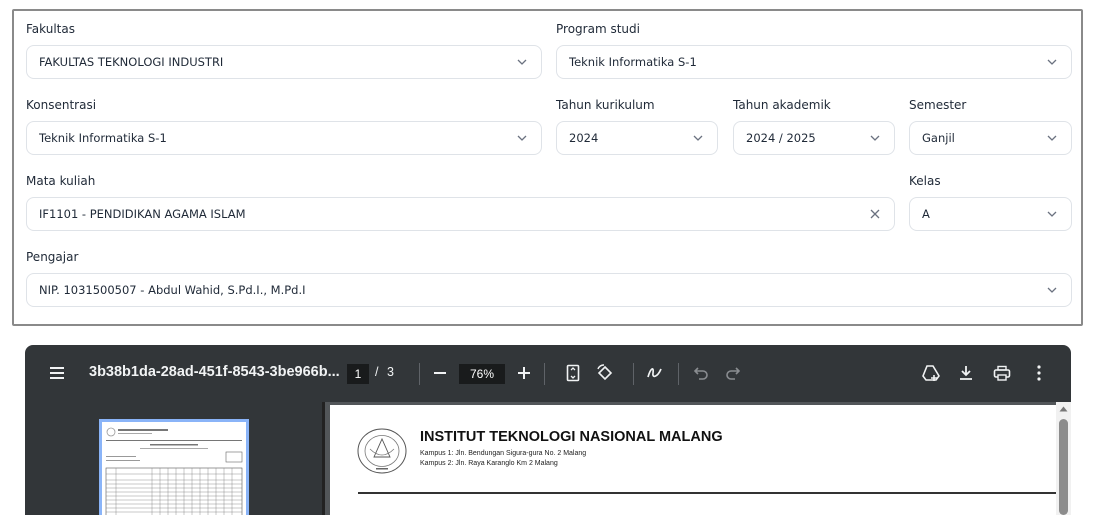  What do you see at coordinates (382, 451) in the screenshot?
I see `institution-logo` at bounding box center [382, 451].